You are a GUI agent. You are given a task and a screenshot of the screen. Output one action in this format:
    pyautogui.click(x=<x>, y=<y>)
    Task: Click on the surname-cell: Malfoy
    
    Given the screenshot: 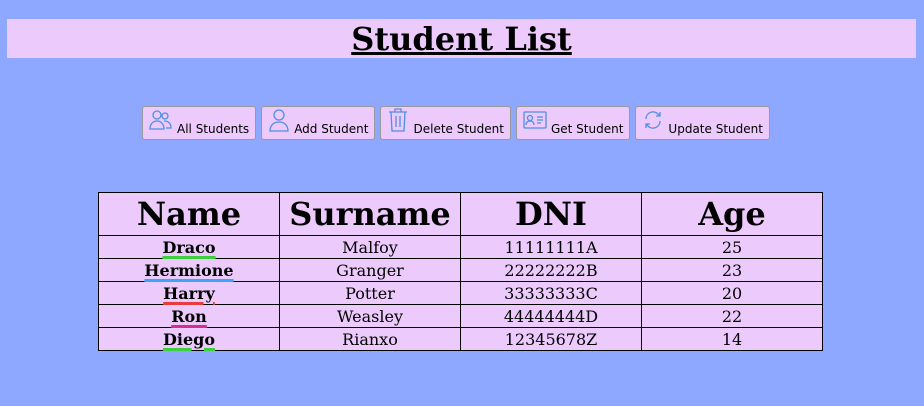 What is the action you would take?
    pyautogui.click(x=370, y=247)
    